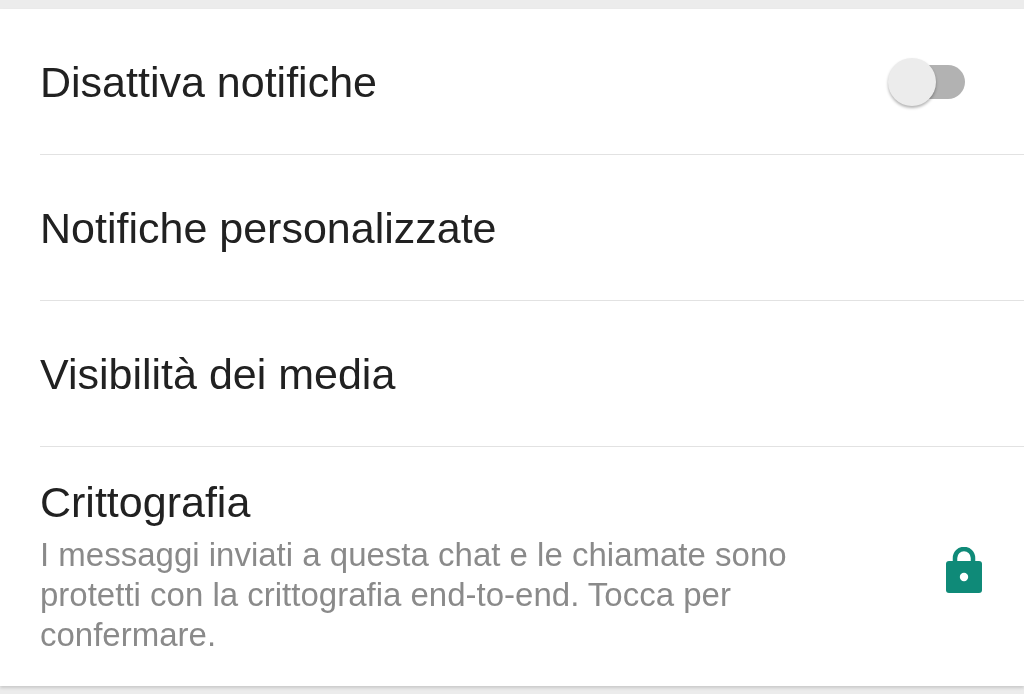 The width and height of the screenshot is (1024, 694). I want to click on setting-title: Disattiva notifiche, so click(208, 81).